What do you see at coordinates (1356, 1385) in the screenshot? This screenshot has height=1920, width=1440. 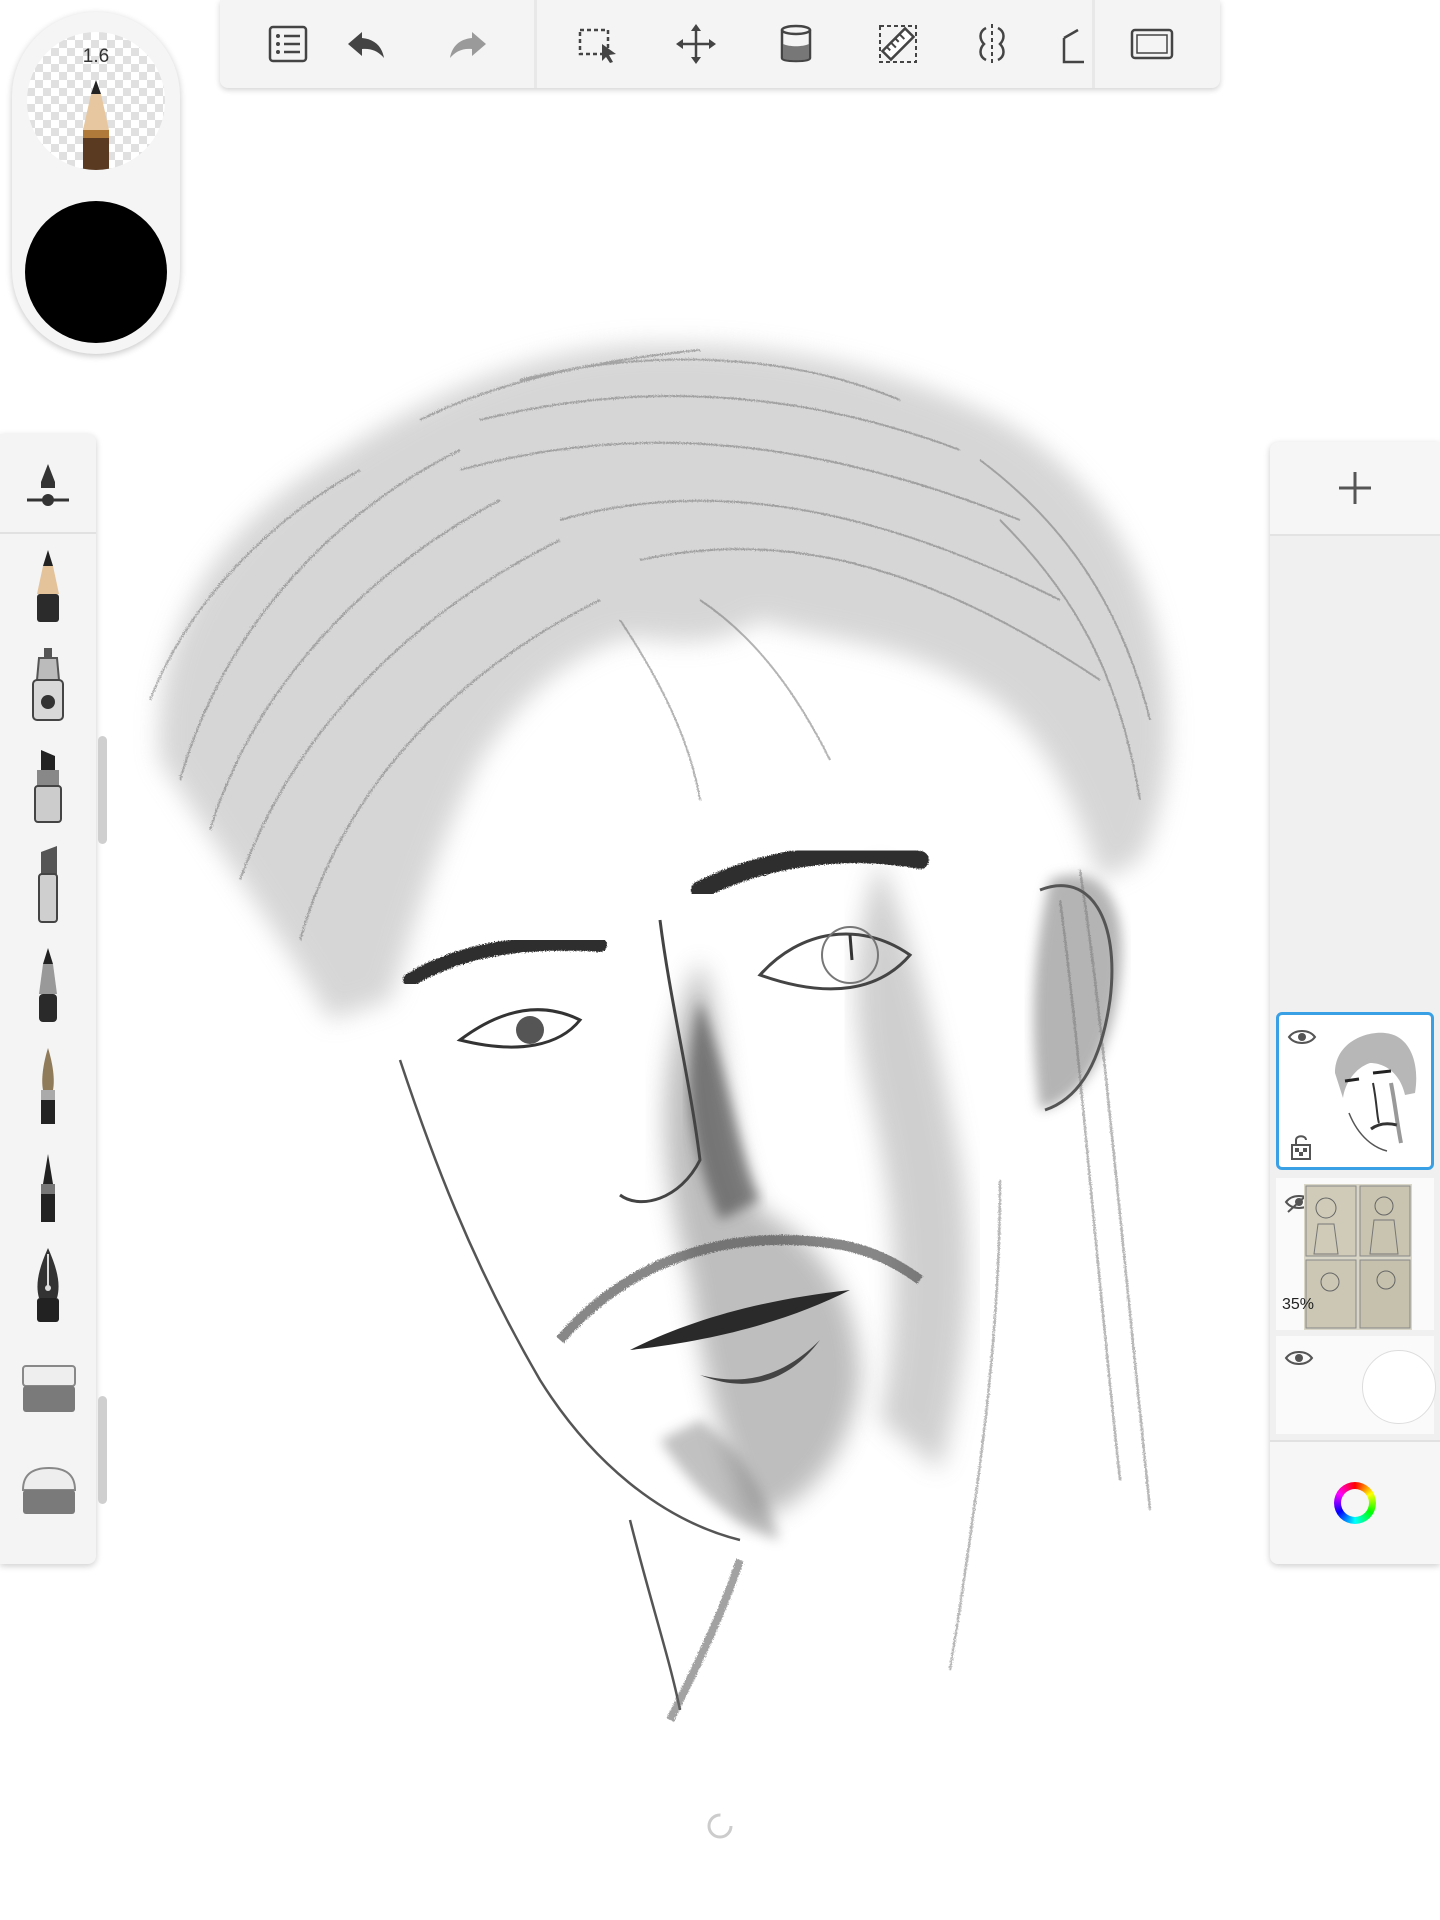 I see `layer-thumbnail-background` at bounding box center [1356, 1385].